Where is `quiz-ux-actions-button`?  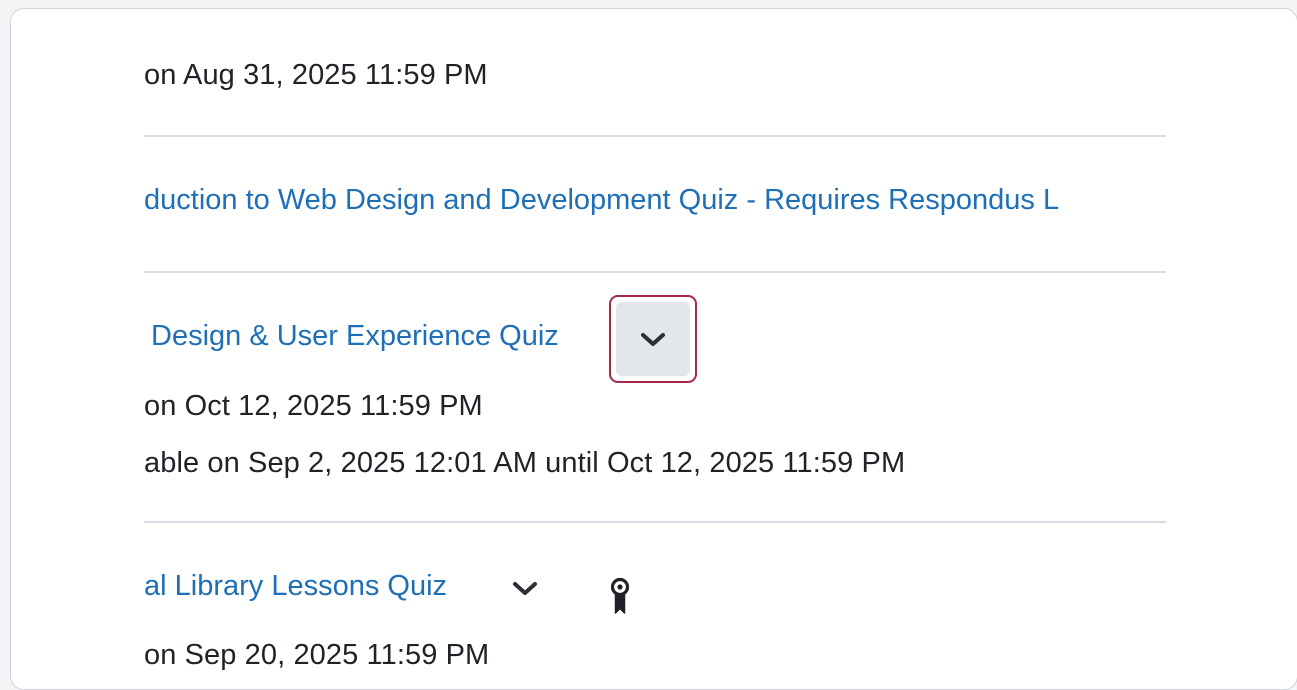
quiz-ux-actions-button is located at coordinates (653, 339).